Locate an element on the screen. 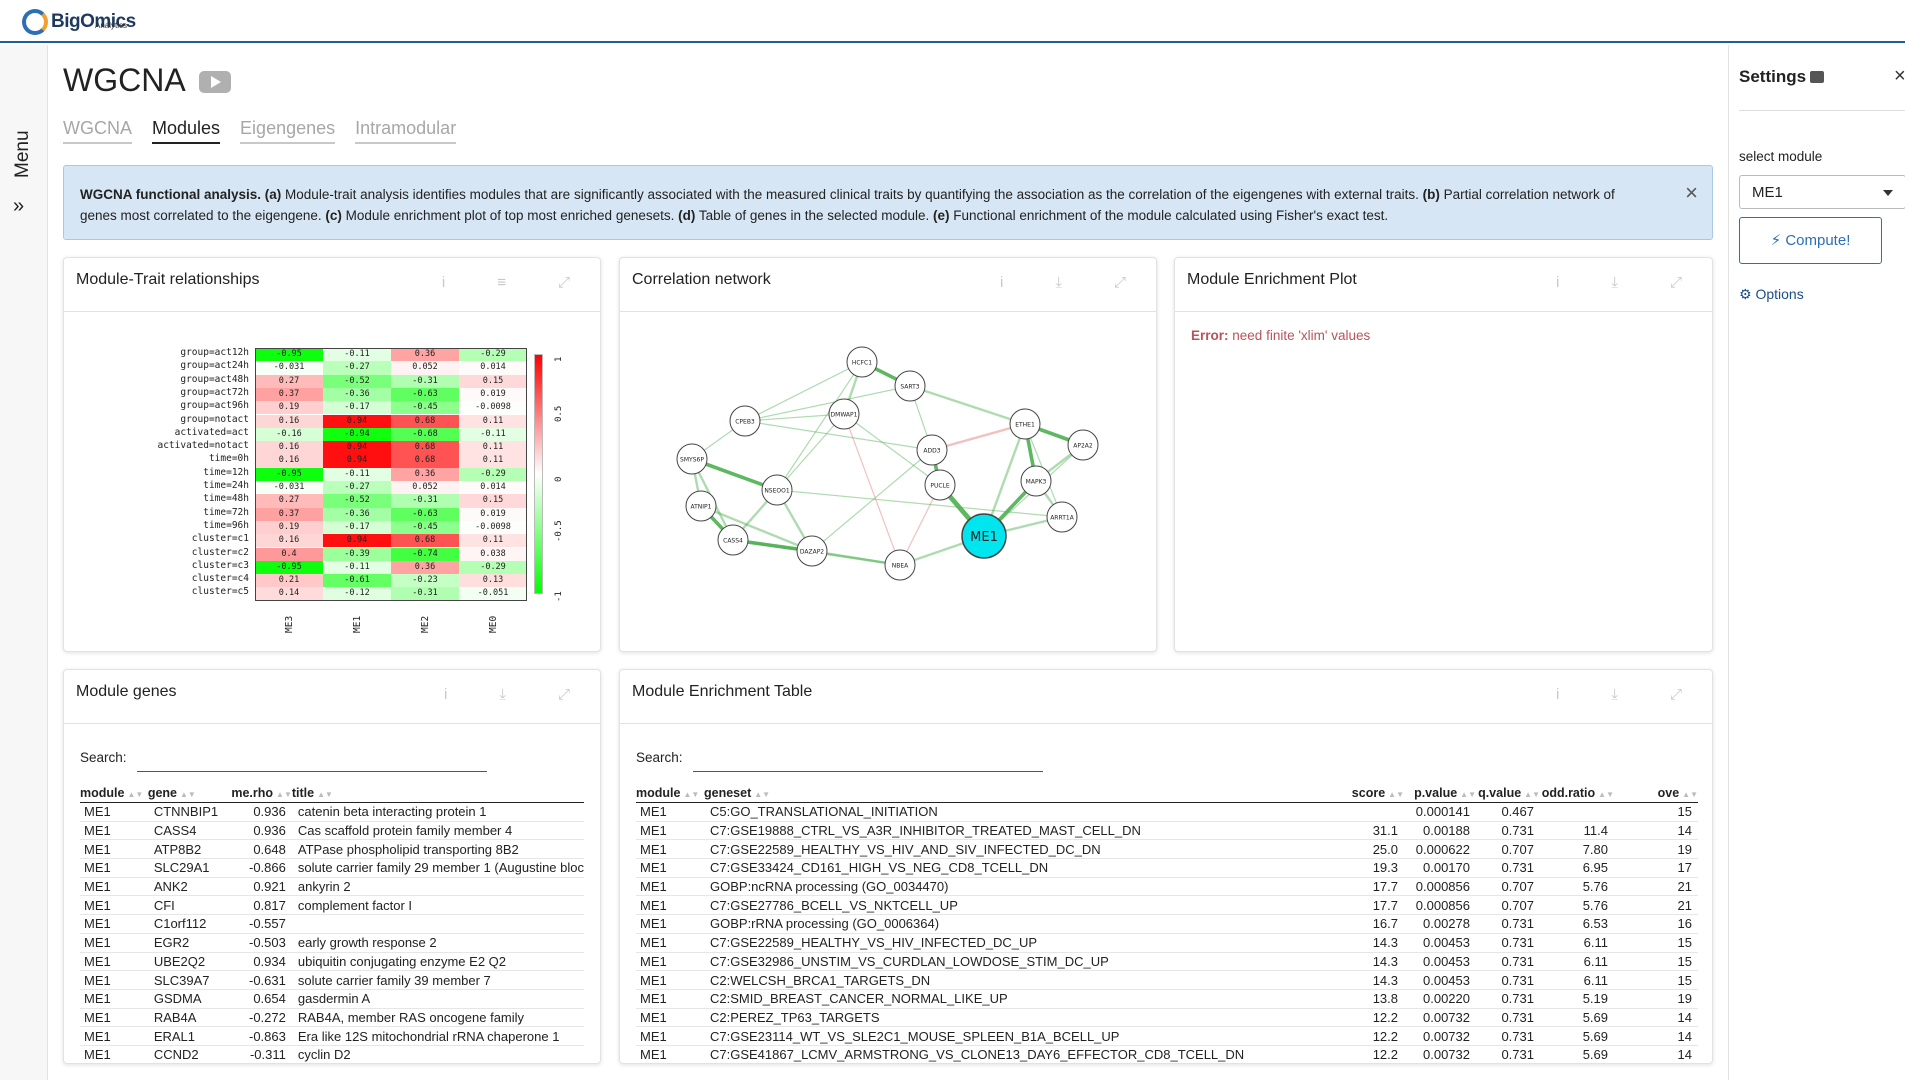  column-header: geneset ▲▼ is located at coordinates (1024, 793).